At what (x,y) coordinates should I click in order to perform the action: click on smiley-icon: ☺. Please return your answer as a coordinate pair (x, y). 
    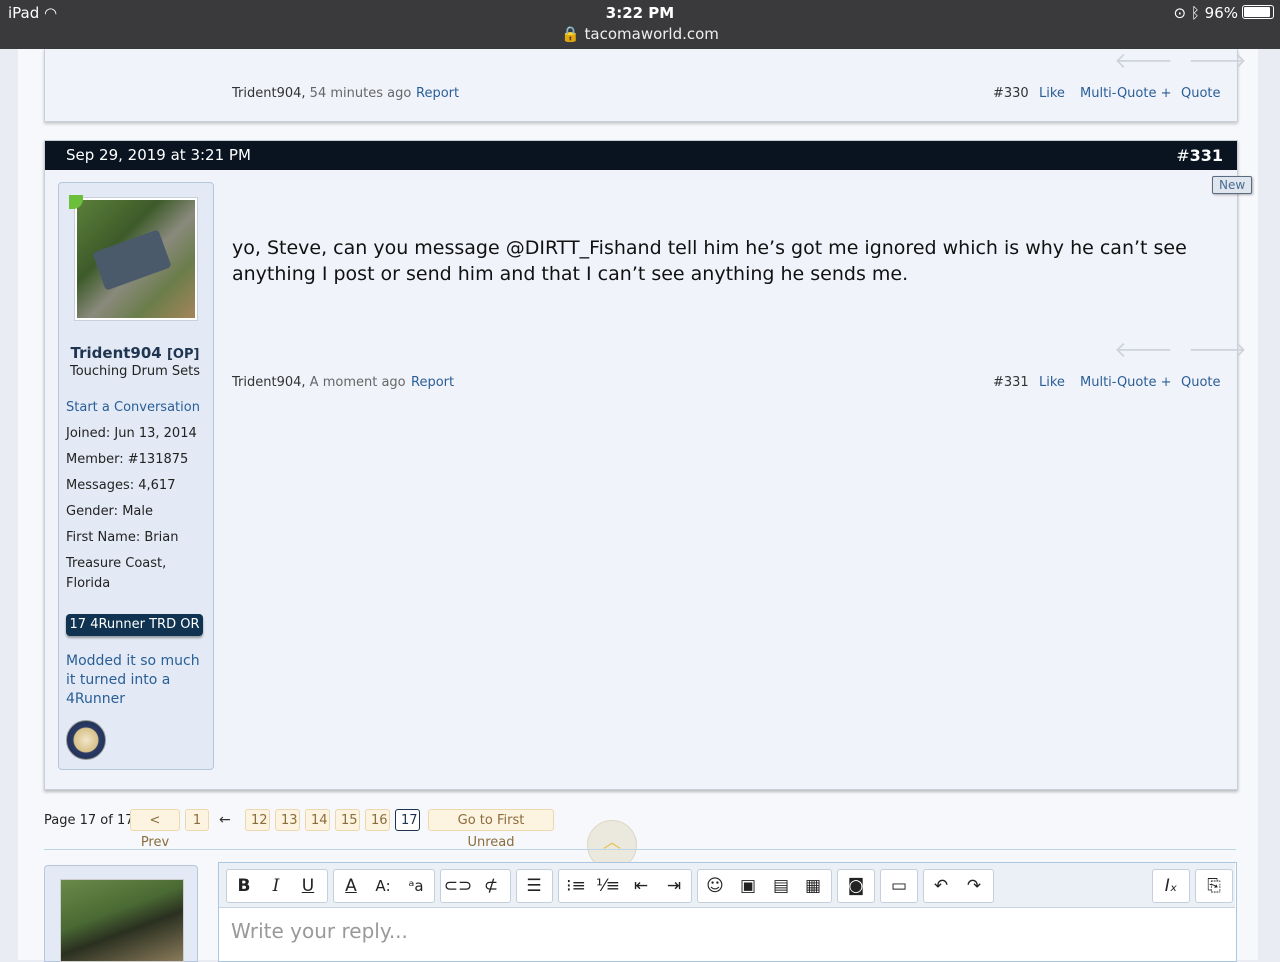
    Looking at the image, I should click on (715, 886).